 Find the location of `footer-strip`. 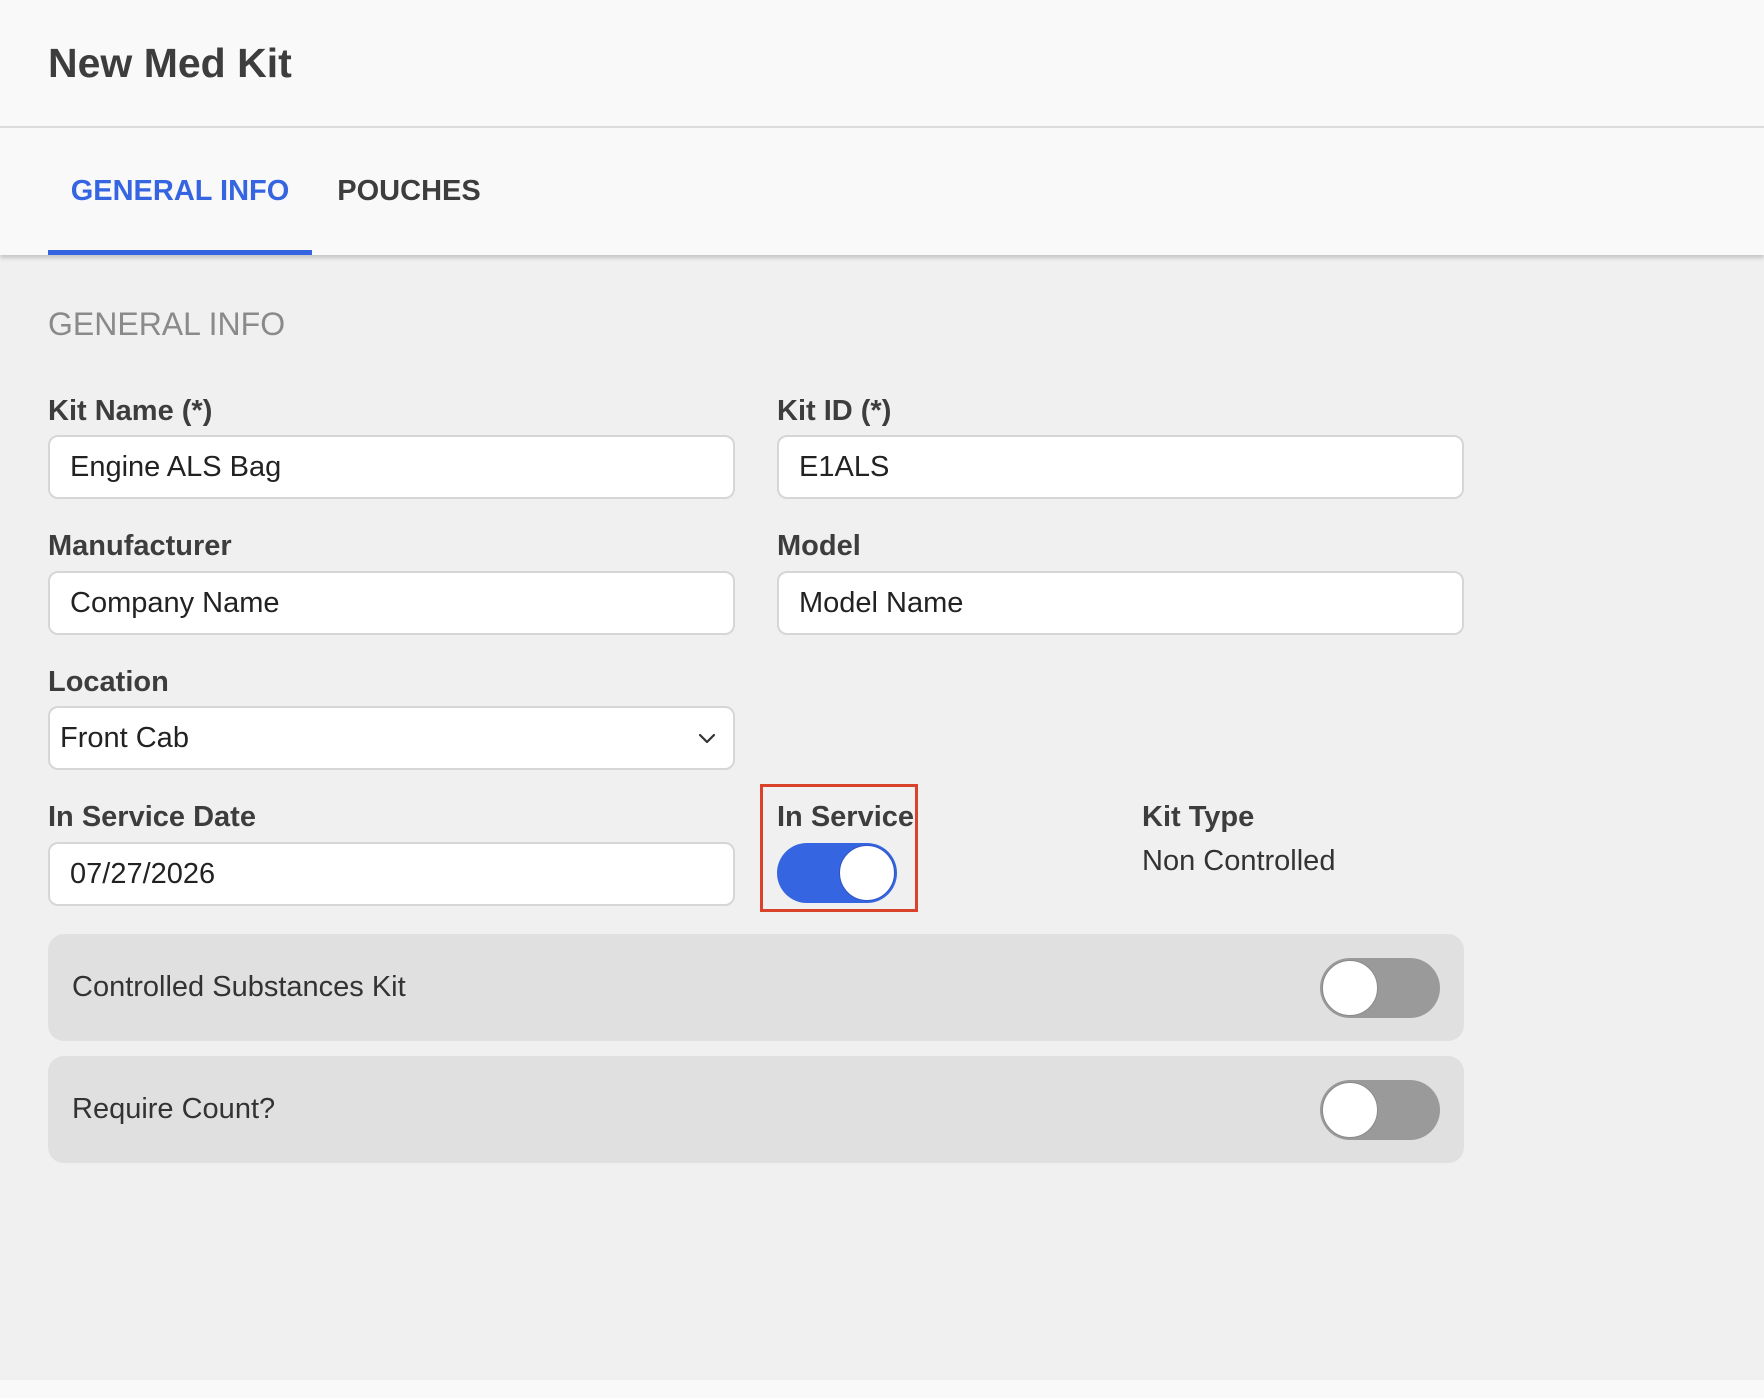

footer-strip is located at coordinates (882, 1389).